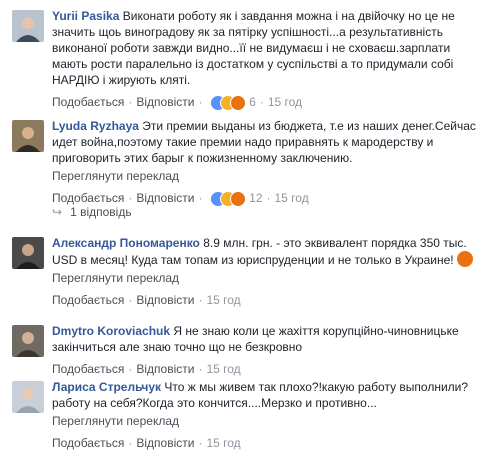 This screenshot has width=495, height=451. Describe the element at coordinates (101, 212) in the screenshot. I see `replies-count: 1 відповідь` at that location.